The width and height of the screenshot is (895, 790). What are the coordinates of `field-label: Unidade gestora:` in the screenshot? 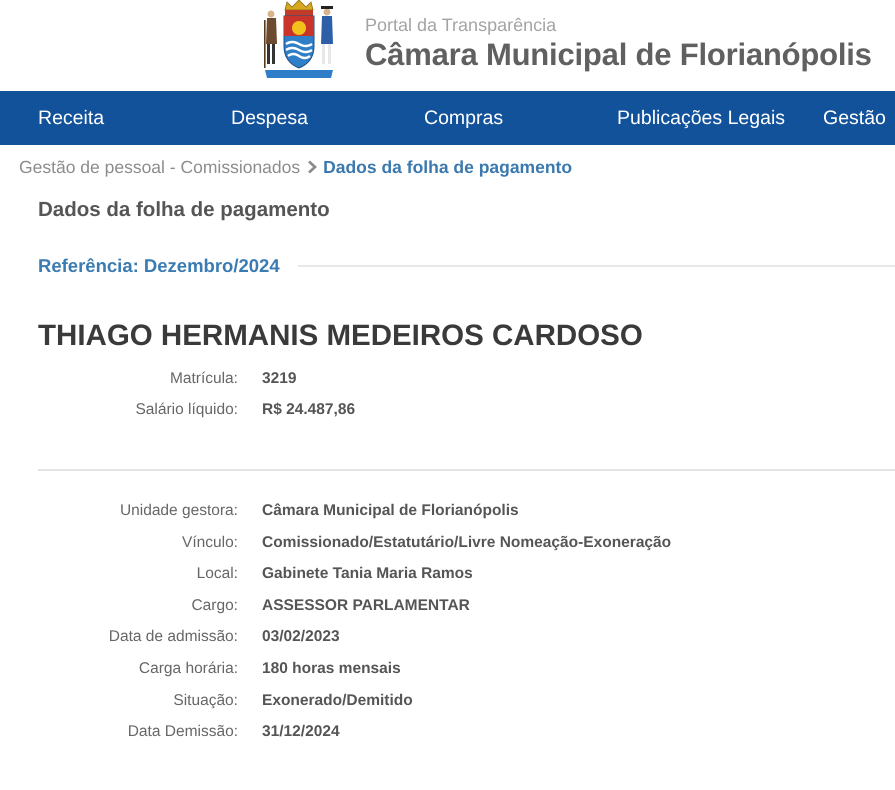 It's located at (178, 511).